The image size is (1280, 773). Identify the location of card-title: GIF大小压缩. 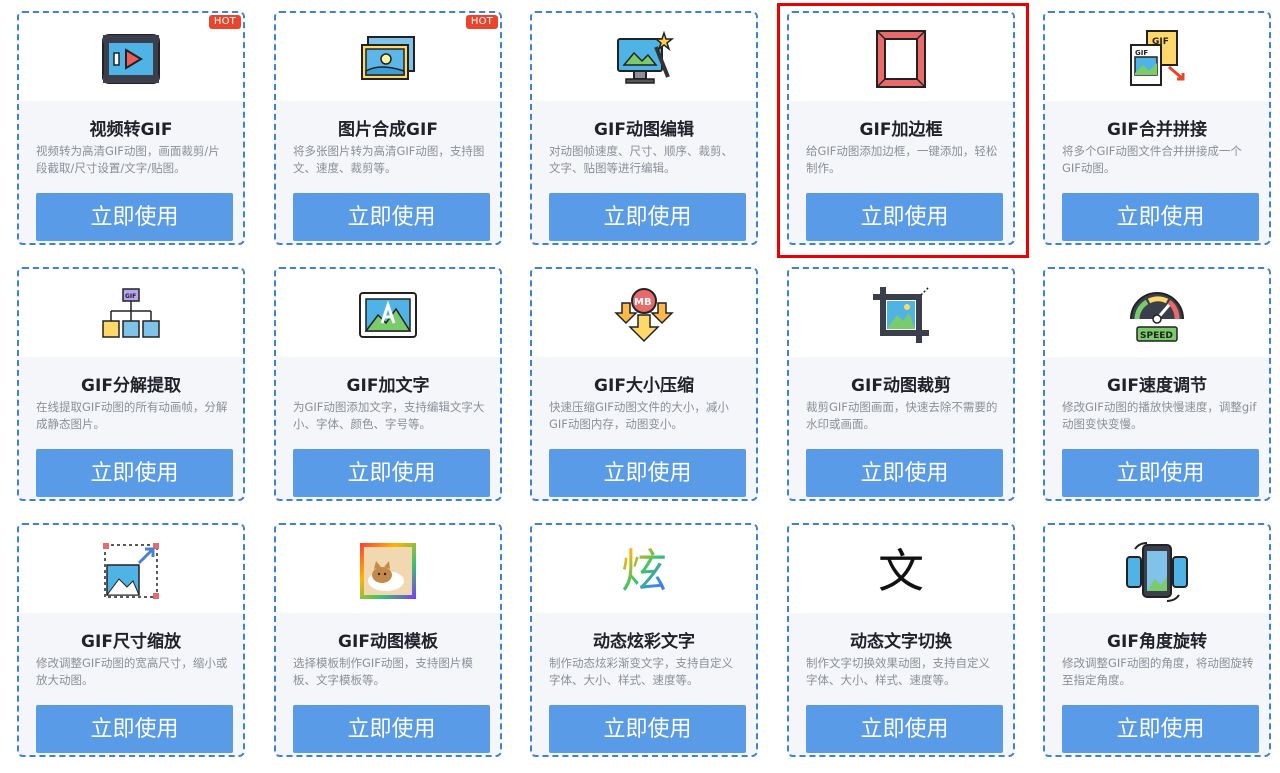
(644, 386).